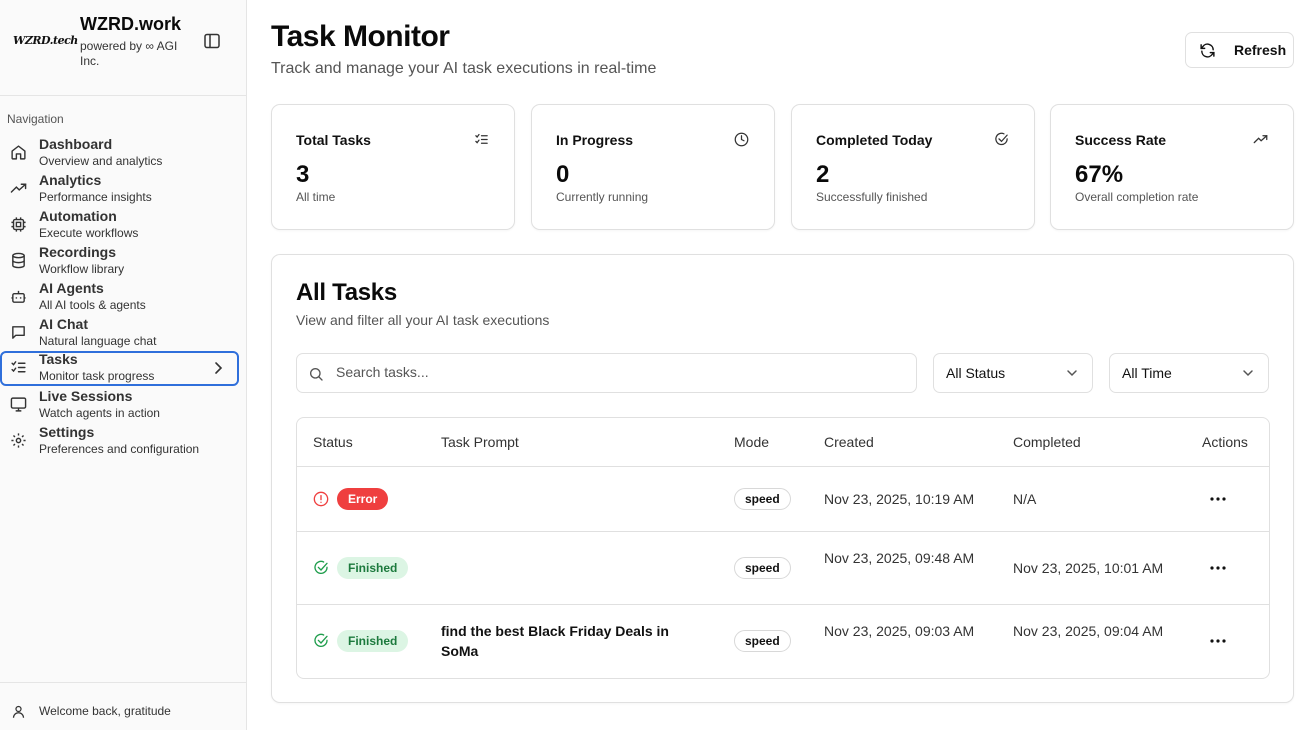 This screenshot has width=1306, height=730. What do you see at coordinates (76, 144) in the screenshot?
I see `sidebar-item-label: Dashboard` at bounding box center [76, 144].